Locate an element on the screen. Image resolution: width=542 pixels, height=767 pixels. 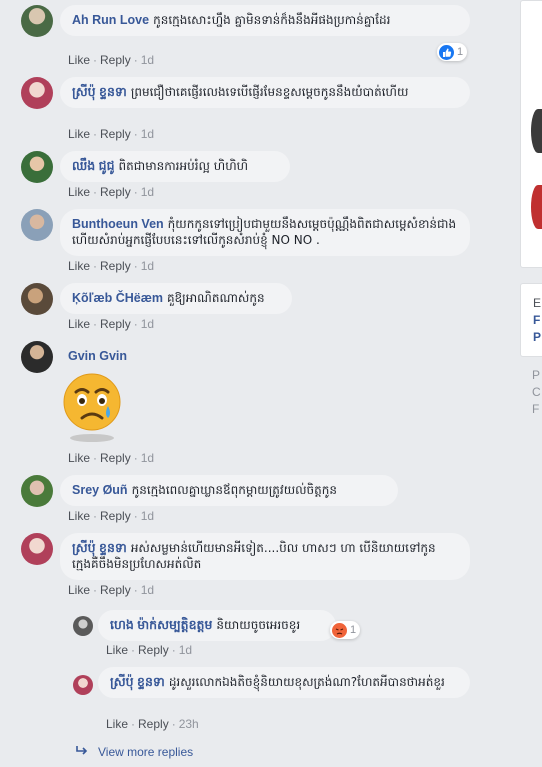
sidebar-card is located at coordinates (531, 134).